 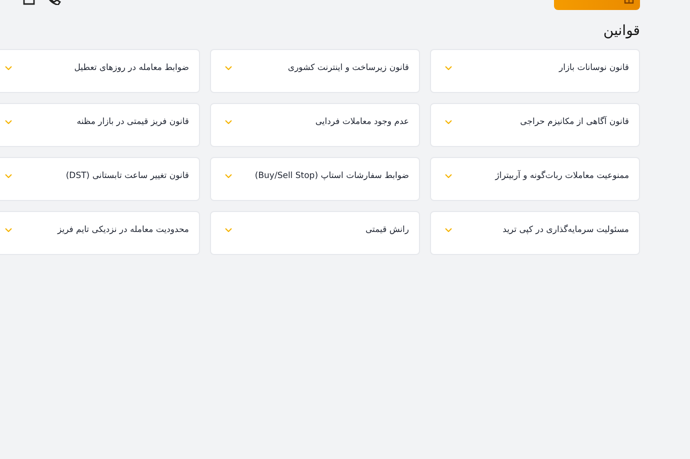 What do you see at coordinates (100, 233) in the screenshot?
I see `rule-accordion: محدودیت معامله در نزدیکی تایم فریز` at bounding box center [100, 233].